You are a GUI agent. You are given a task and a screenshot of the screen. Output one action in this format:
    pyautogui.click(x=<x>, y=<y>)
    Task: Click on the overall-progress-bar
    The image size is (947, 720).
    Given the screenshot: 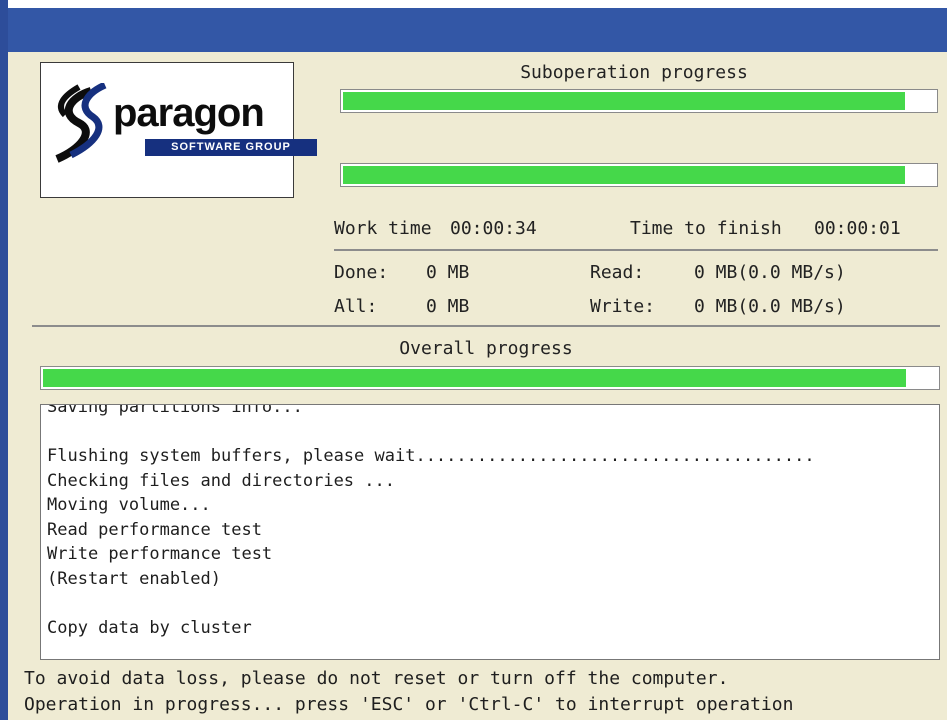 What is the action you would take?
    pyautogui.click(x=490, y=378)
    